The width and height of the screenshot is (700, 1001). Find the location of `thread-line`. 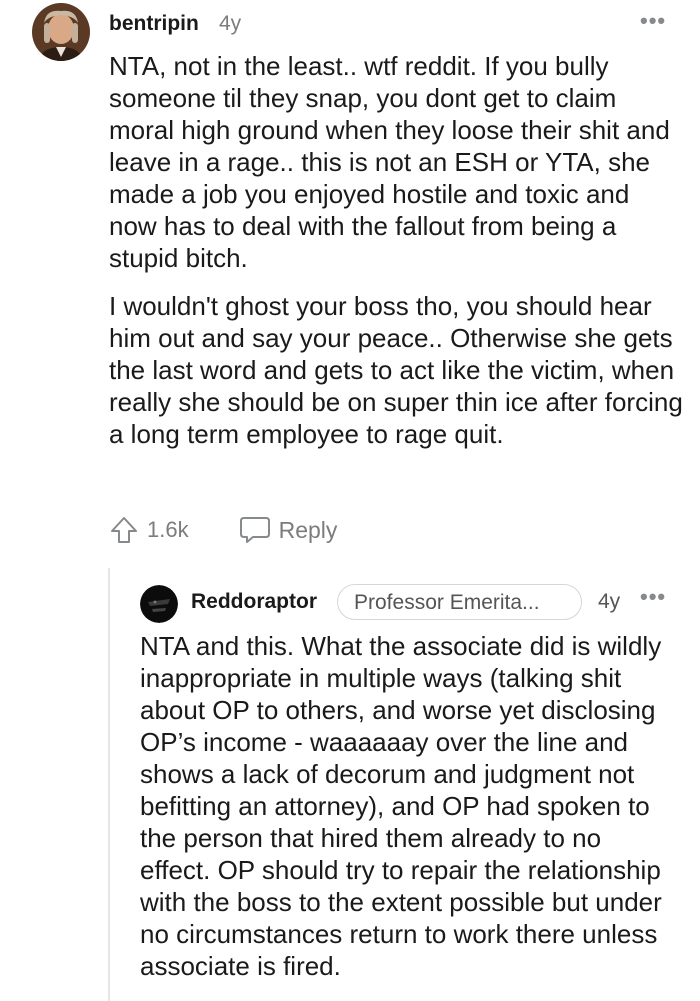

thread-line is located at coordinates (109, 784).